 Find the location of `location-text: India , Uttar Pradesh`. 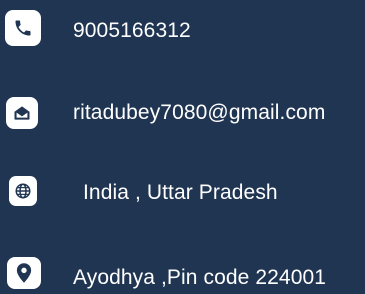

location-text: India , Uttar Pradesh is located at coordinates (180, 192).